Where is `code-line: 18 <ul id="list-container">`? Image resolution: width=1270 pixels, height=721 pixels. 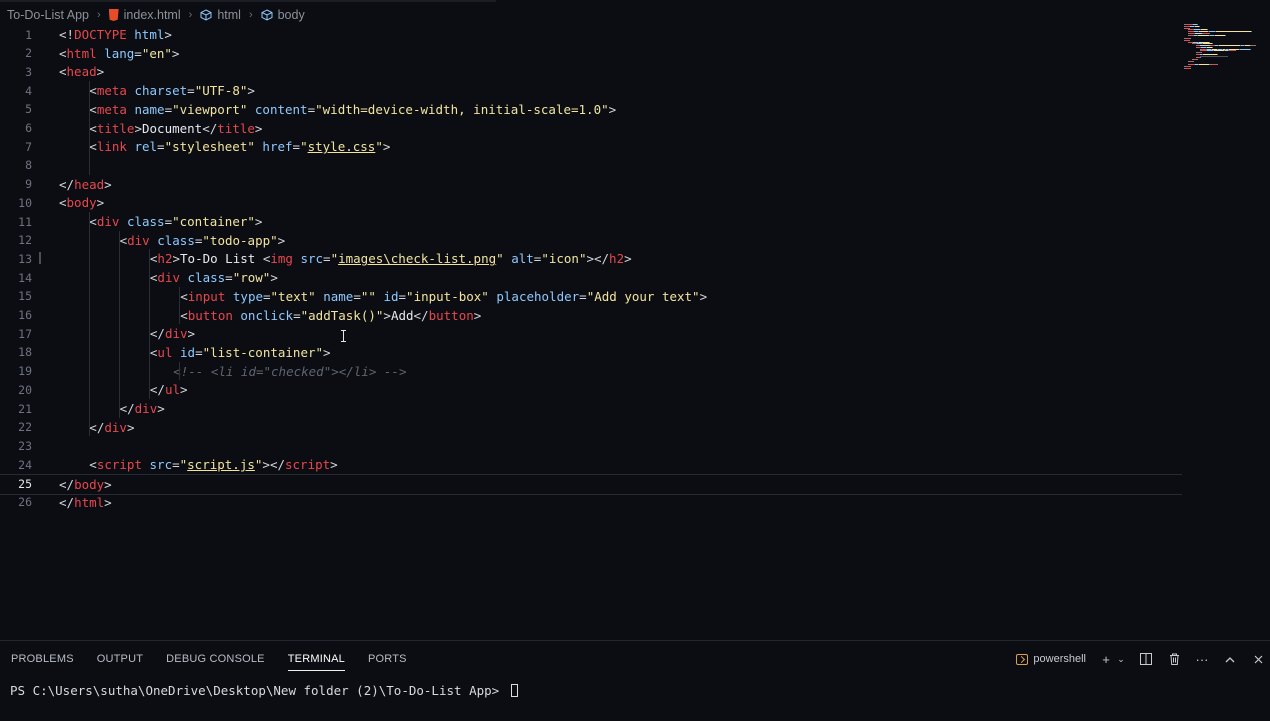 code-line: 18 <ul id="list-container"> is located at coordinates (591, 352).